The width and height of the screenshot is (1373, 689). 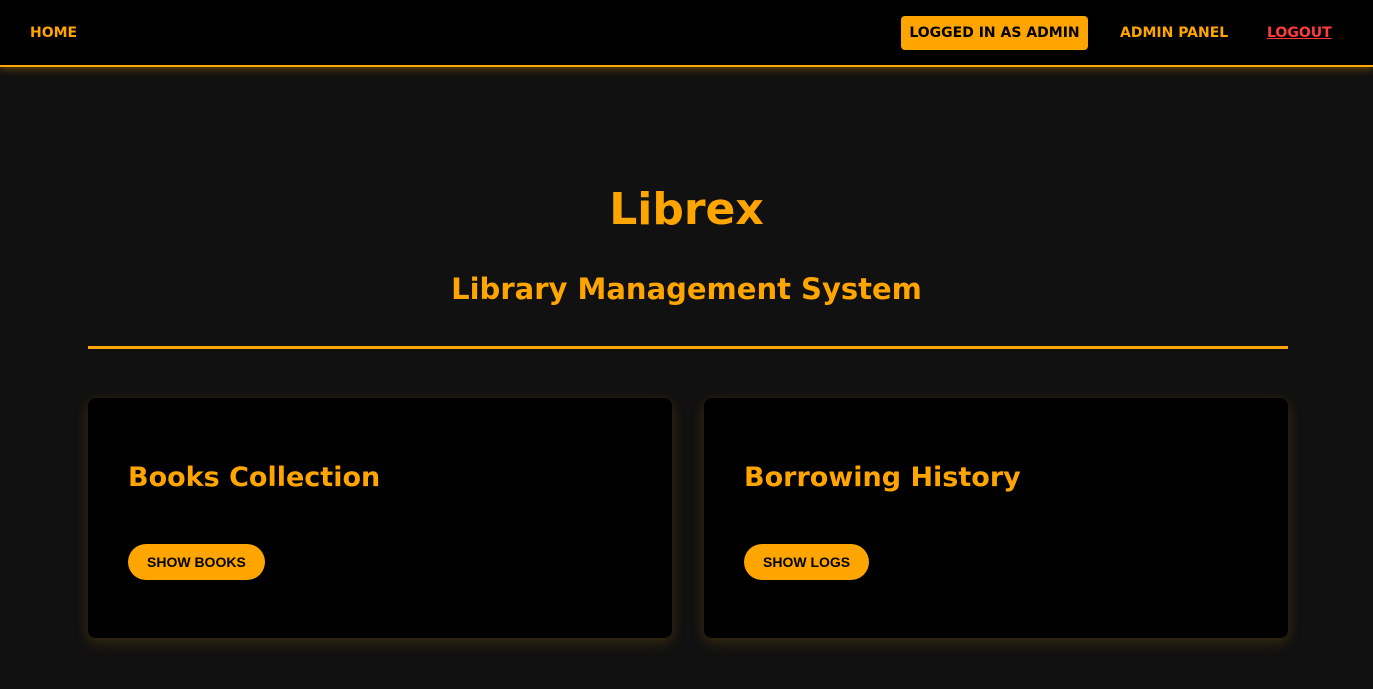 What do you see at coordinates (807, 562) in the screenshot?
I see `show-logs-button: SHOW LOGS` at bounding box center [807, 562].